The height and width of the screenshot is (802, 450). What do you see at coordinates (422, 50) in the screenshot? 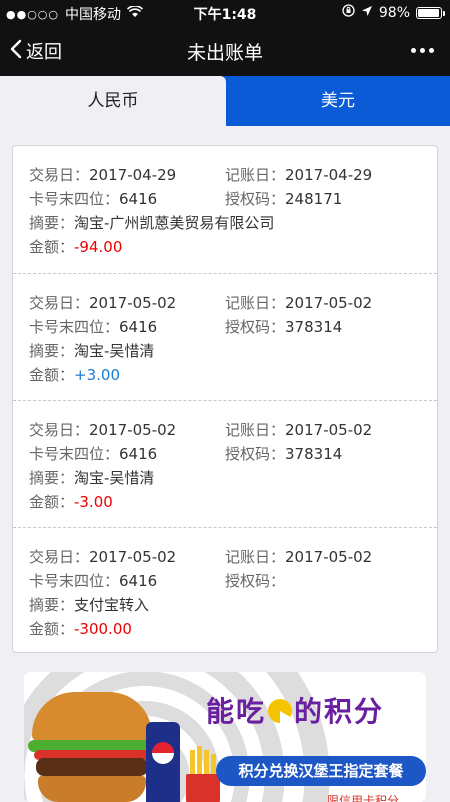
I see `more-options-icon` at bounding box center [422, 50].